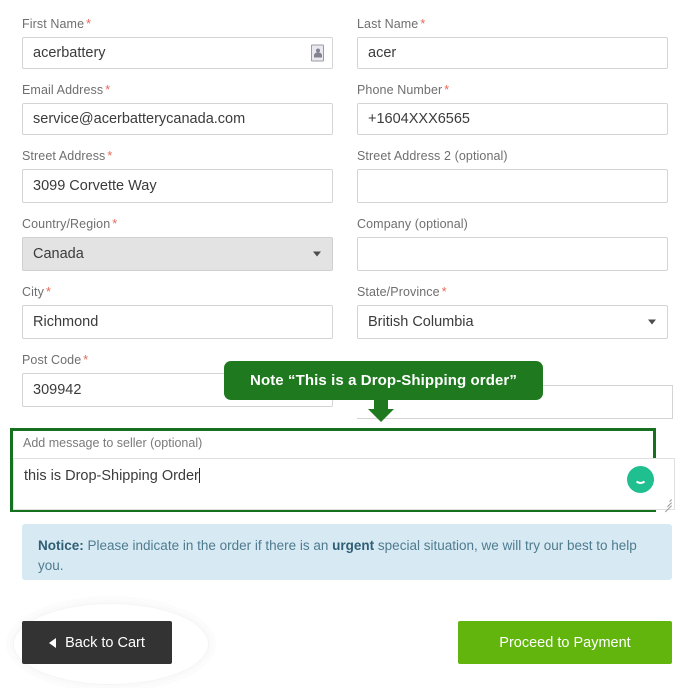 This screenshot has width=694, height=688. What do you see at coordinates (177, 53) in the screenshot?
I see `input-first-name: acerbattery` at bounding box center [177, 53].